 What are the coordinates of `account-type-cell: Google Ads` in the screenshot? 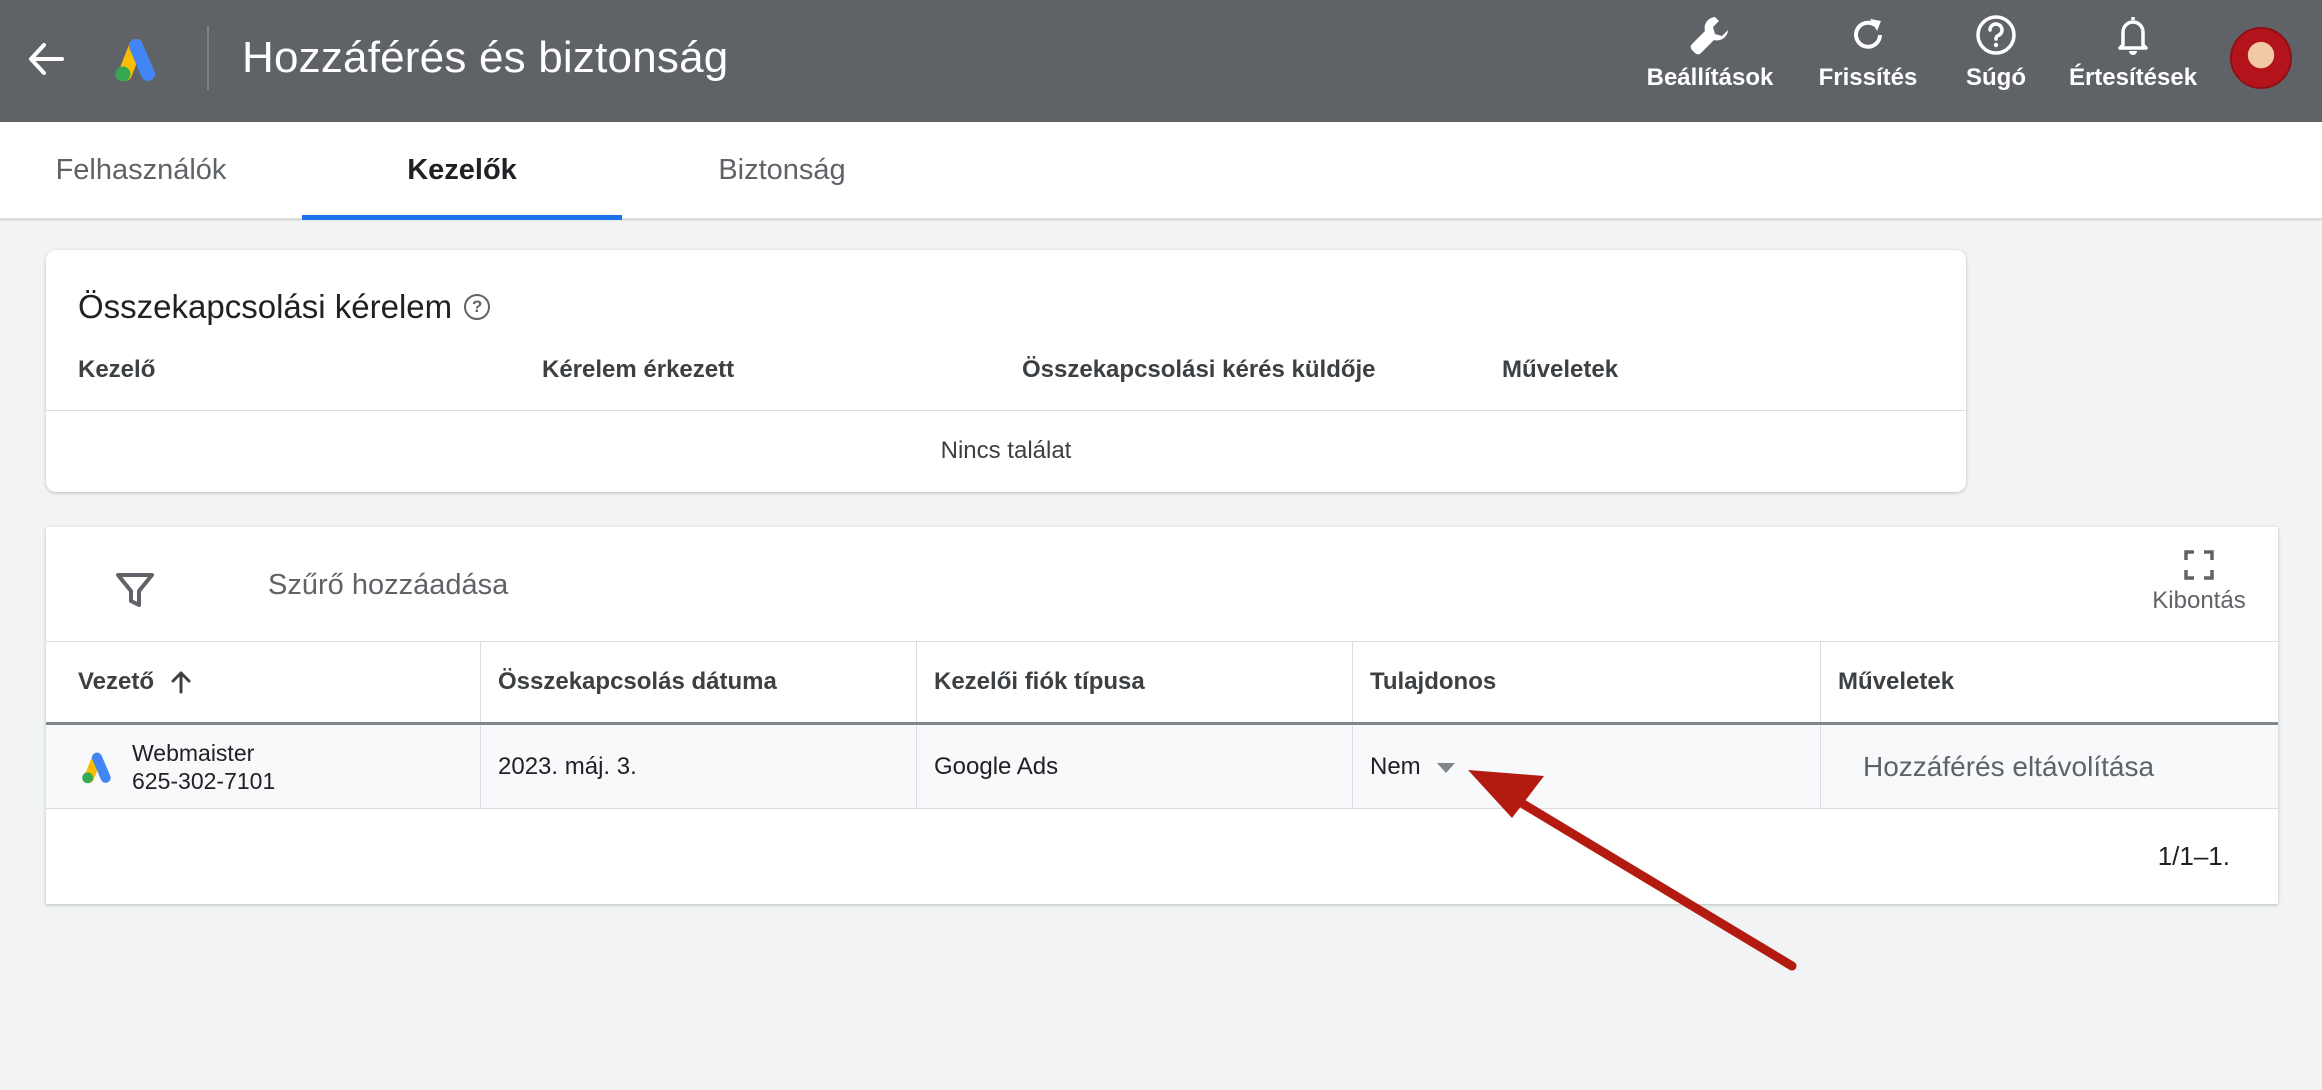 It's located at (1134, 766).